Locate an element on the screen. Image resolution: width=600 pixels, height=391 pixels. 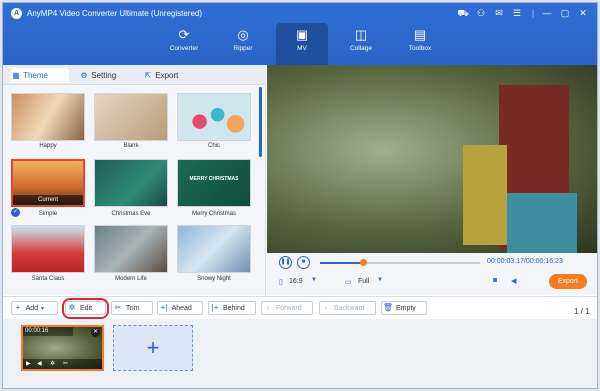
forward-icon: ‹ is located at coordinates (268, 307).